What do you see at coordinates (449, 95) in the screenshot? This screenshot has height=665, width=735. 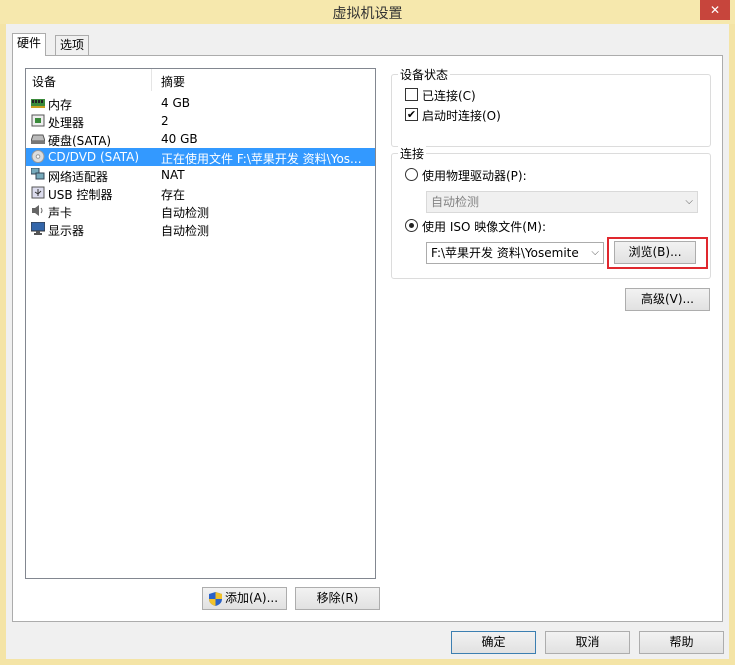 I see `connected-label: 已连接(C)` at bounding box center [449, 95].